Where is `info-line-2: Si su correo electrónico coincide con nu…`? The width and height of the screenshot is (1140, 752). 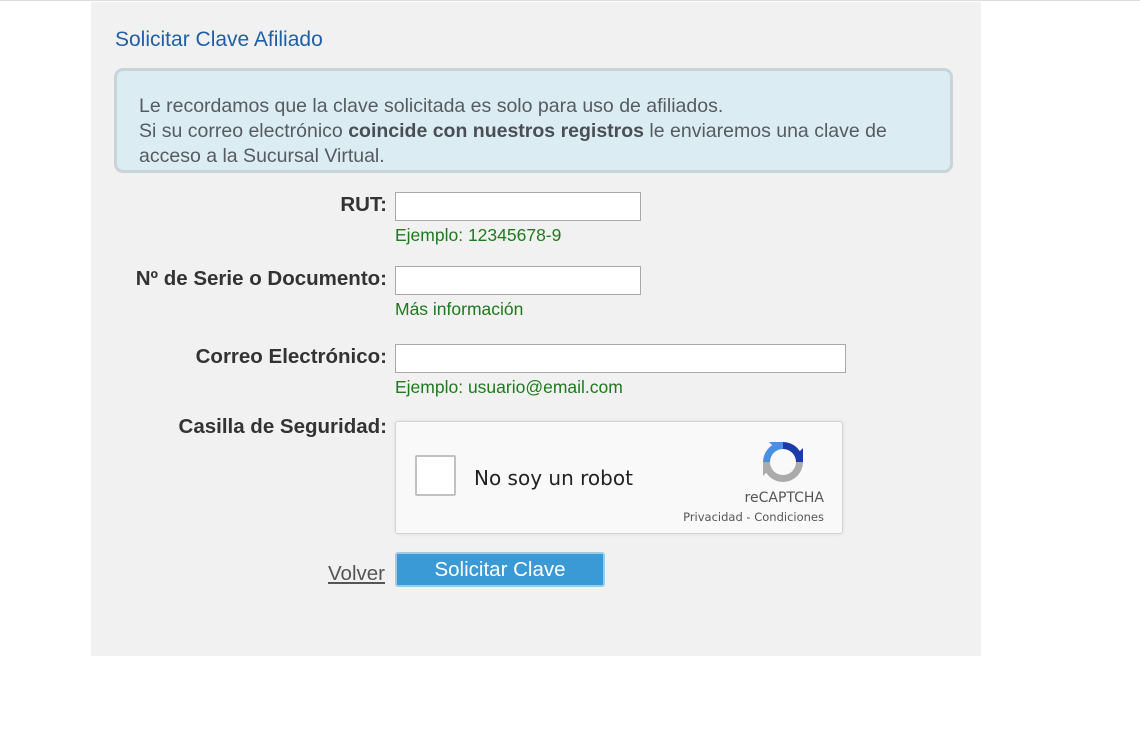 info-line-2: Si su correo electrónico coincide con nu… is located at coordinates (533, 144).